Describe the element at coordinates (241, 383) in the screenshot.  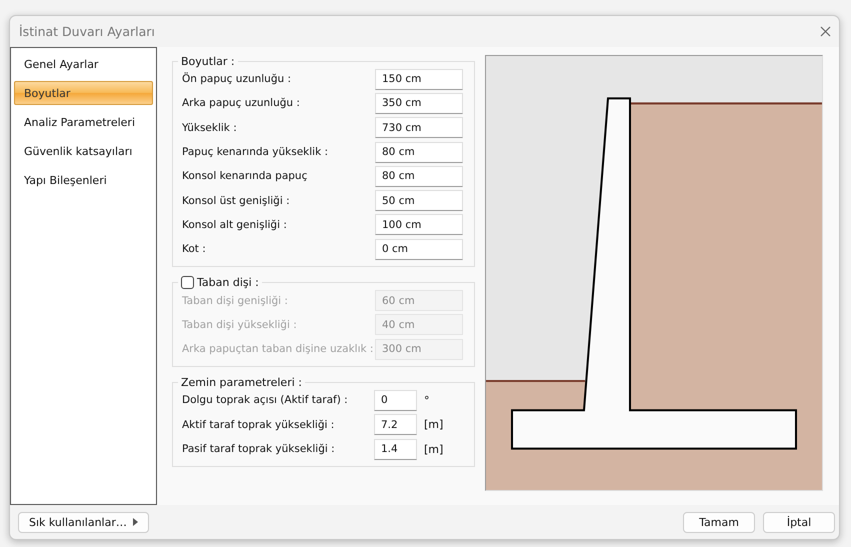
I see `group-title: Zemin parametreleri :` at that location.